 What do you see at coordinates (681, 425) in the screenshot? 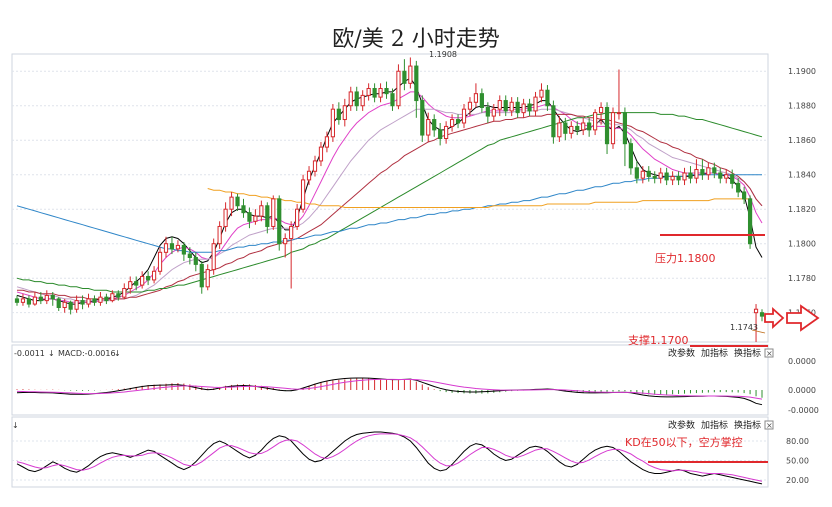
I see `kd-change-params-button: 改参数` at bounding box center [681, 425].